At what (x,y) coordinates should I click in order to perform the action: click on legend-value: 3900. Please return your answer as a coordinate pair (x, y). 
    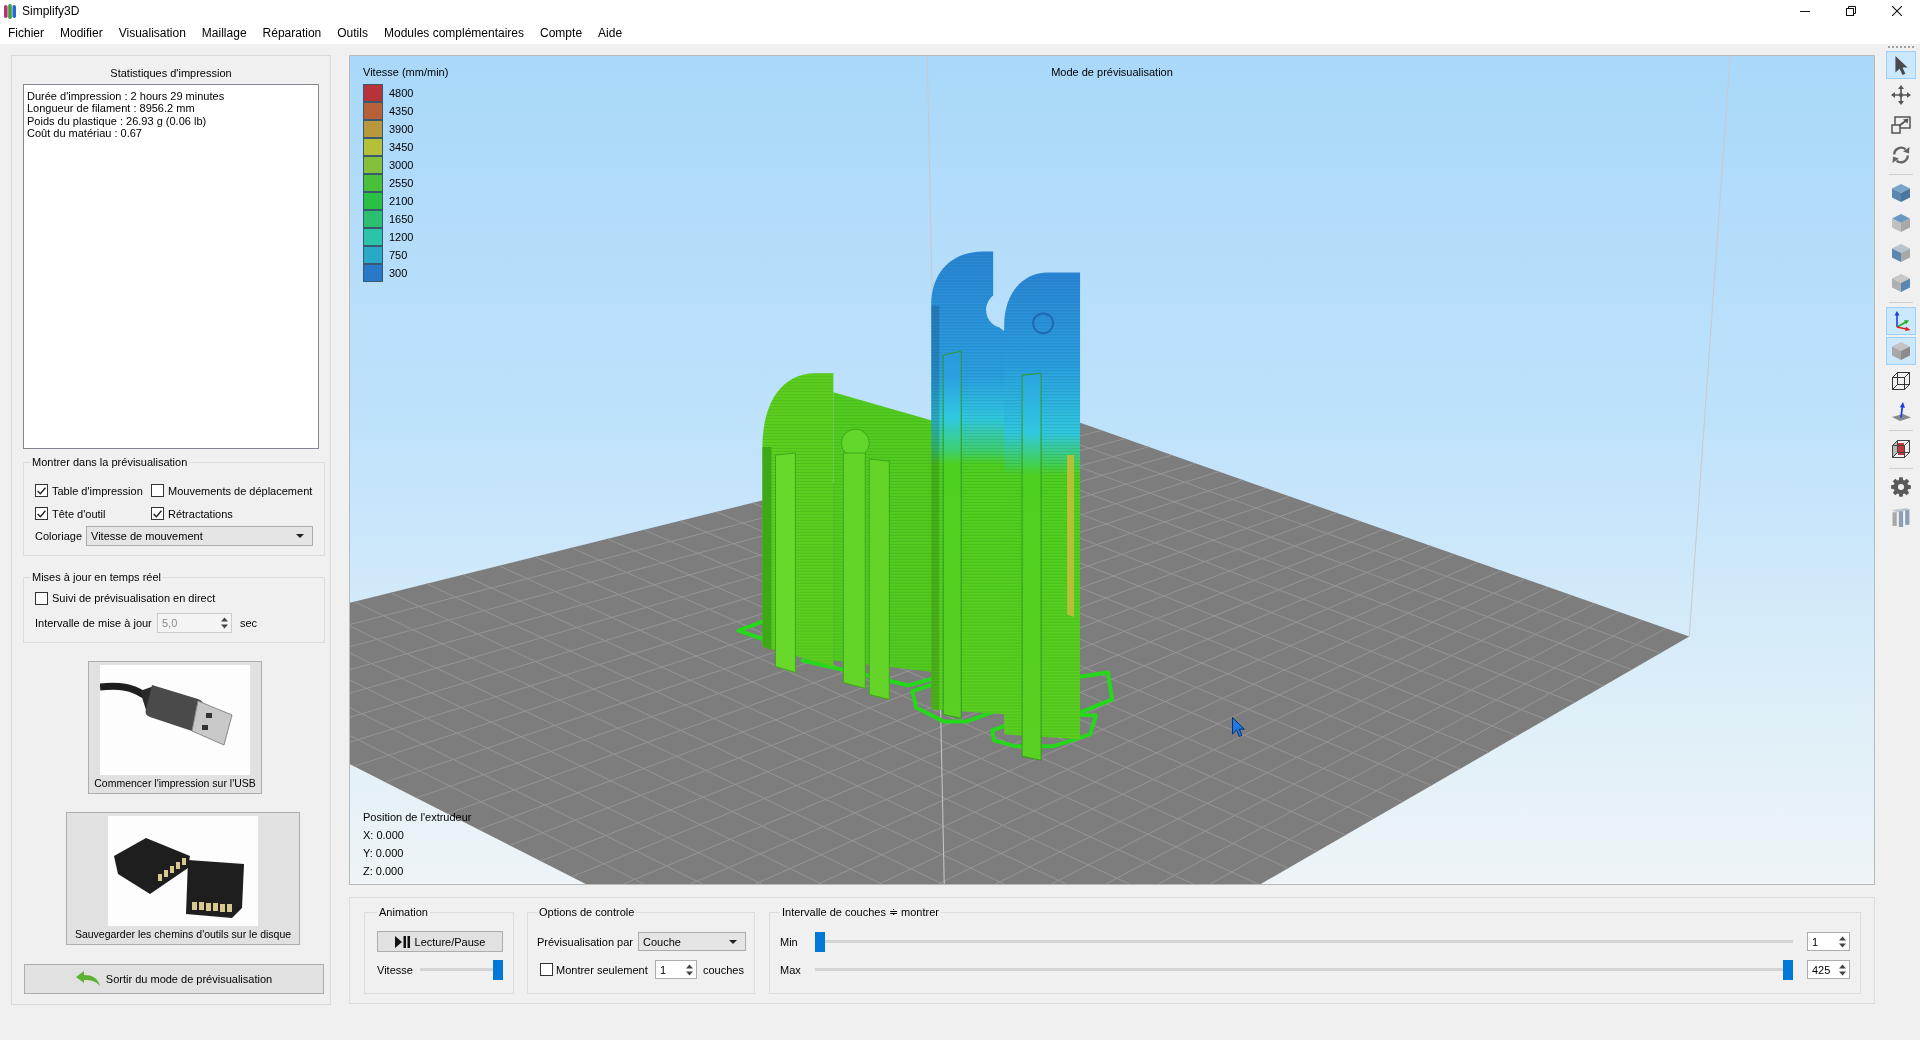
    Looking at the image, I should click on (401, 129).